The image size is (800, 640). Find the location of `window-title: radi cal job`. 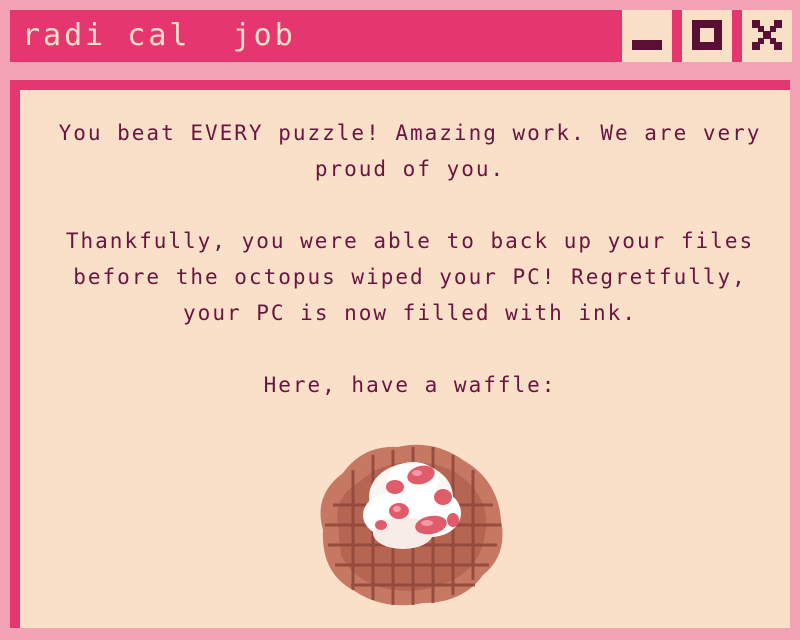

window-title: radi cal job is located at coordinates (159, 35).